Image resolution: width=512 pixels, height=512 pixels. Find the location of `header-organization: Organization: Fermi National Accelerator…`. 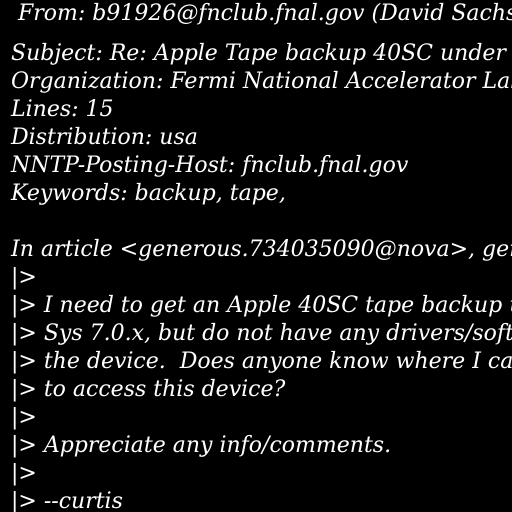

header-organization: Organization: Fermi National Accelerator… is located at coordinates (261, 81).